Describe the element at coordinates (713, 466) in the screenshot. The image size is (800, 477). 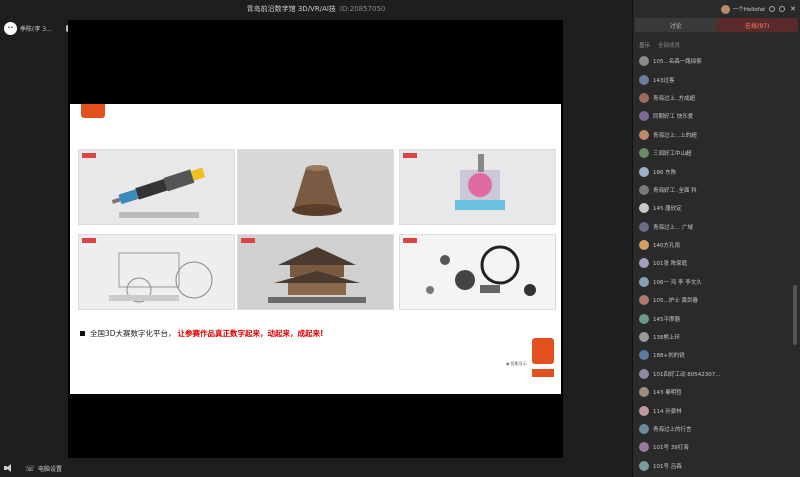
I see `list-item: 101号 吕森` at that location.